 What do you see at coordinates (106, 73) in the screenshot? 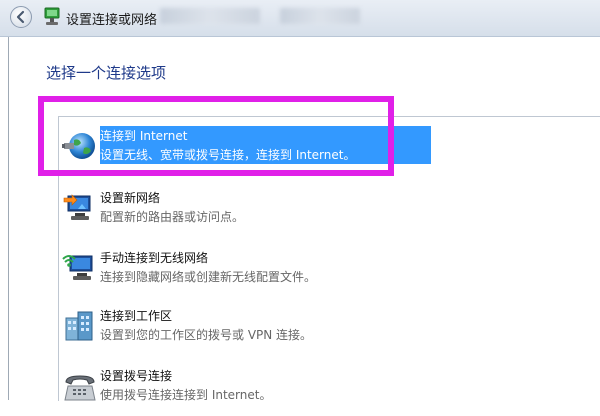
I see `page-heading: 选择一个连接选项` at bounding box center [106, 73].